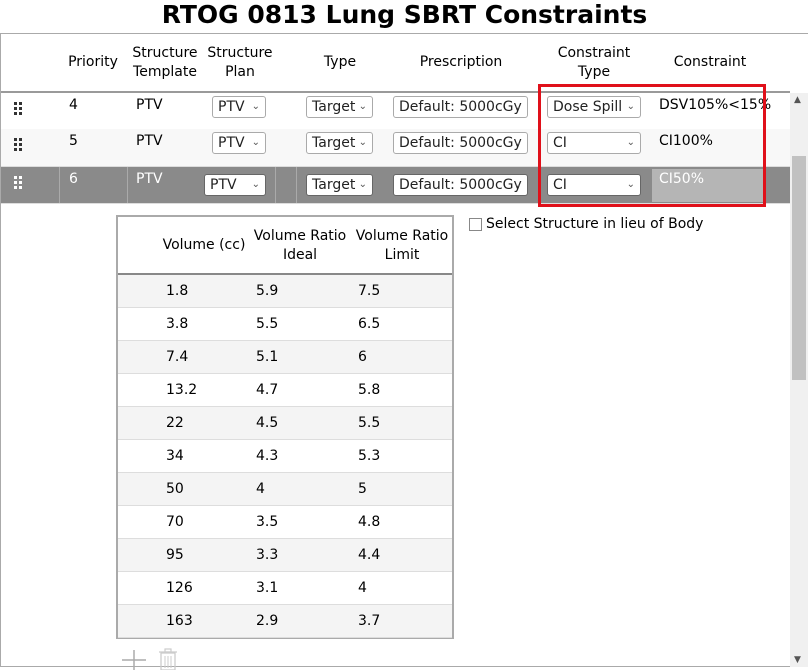 The width and height of the screenshot is (809, 670). What do you see at coordinates (175, 456) in the screenshot?
I see `volume-value: 34` at bounding box center [175, 456].